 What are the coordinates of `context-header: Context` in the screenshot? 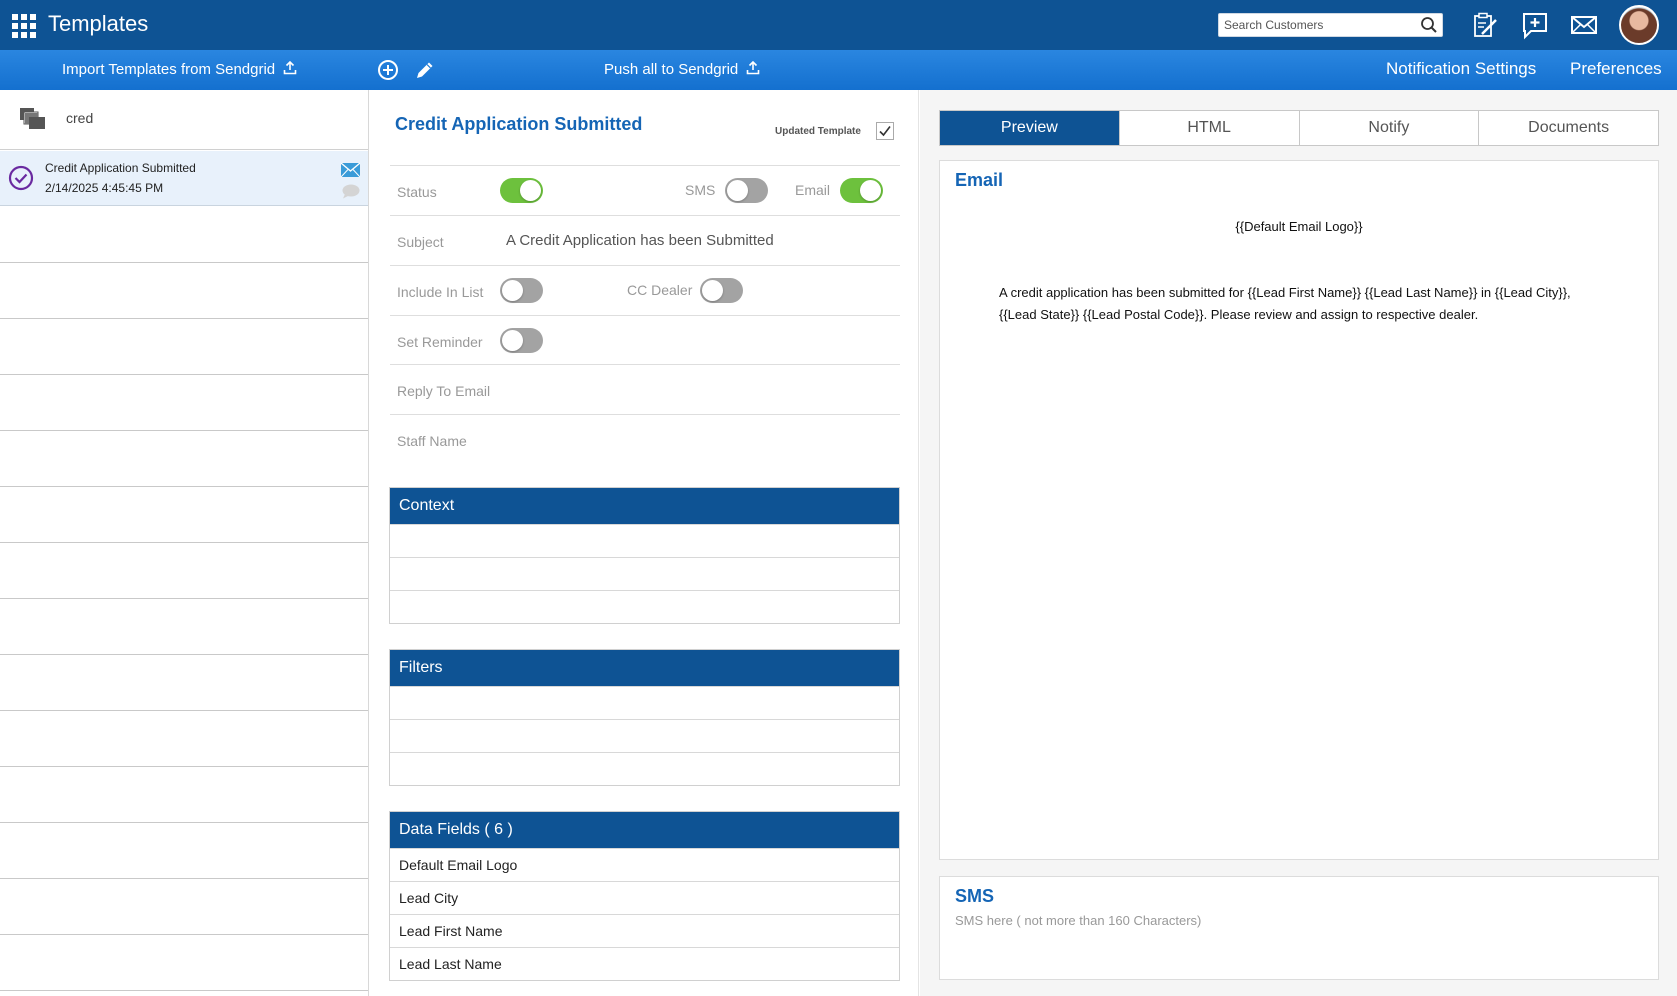 It's located at (644, 506).